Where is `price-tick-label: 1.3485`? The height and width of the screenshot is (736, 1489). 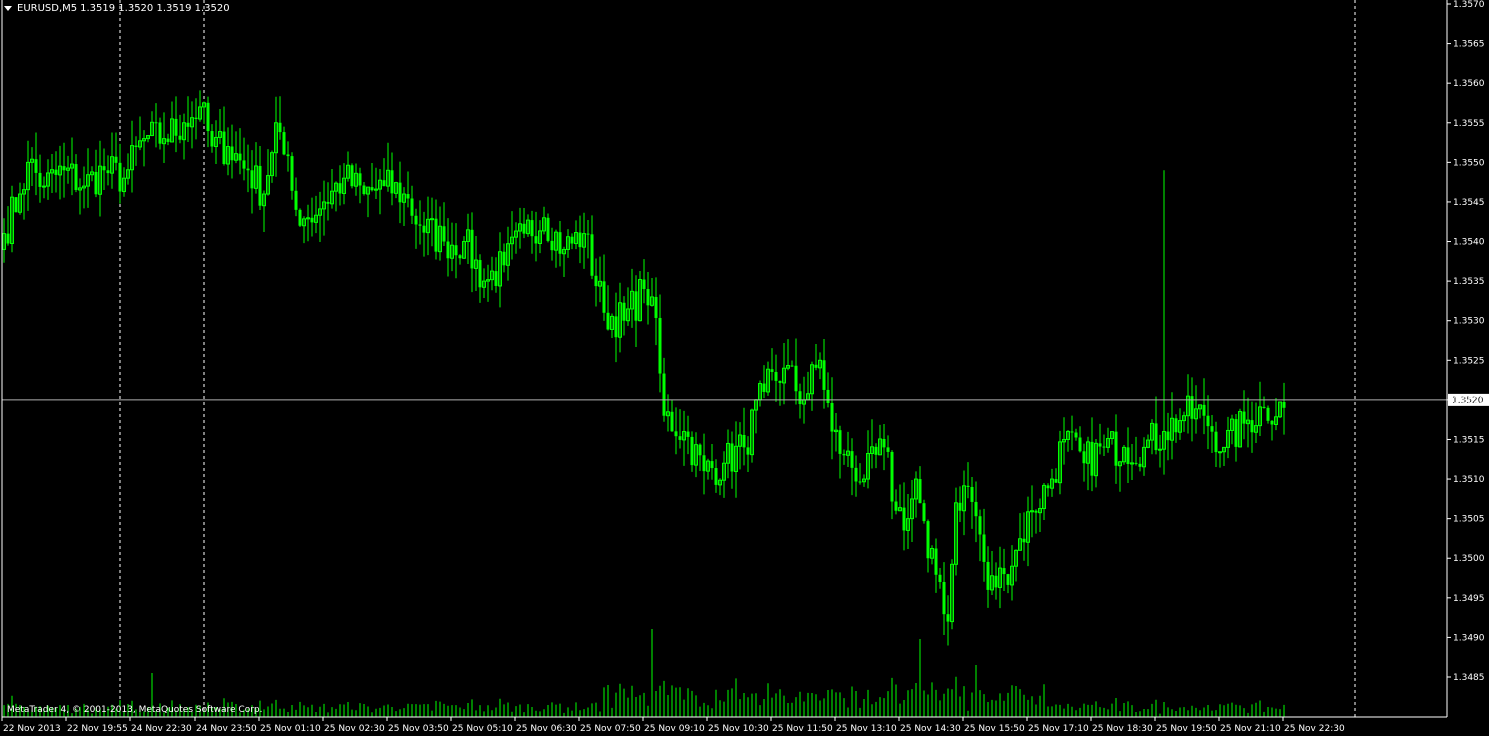
price-tick-label: 1.3485 is located at coordinates (1469, 678).